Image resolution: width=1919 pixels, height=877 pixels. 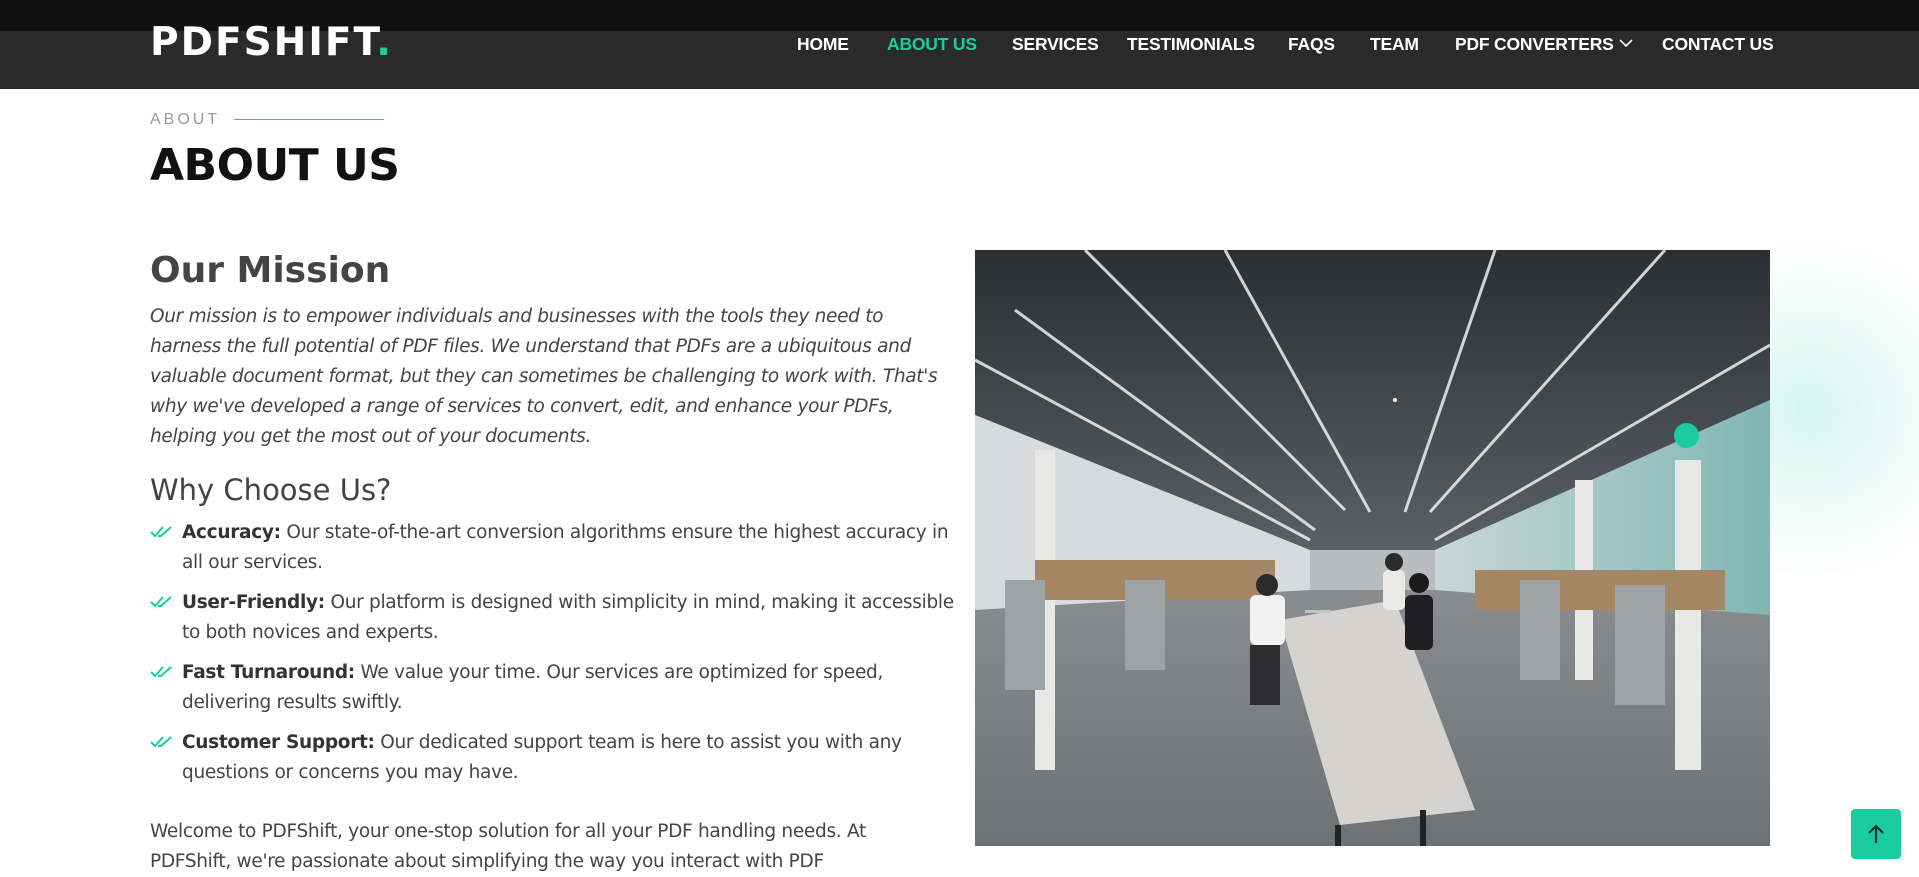 What do you see at coordinates (268, 672) in the screenshot?
I see `feature-label: Fast Turnaround:` at bounding box center [268, 672].